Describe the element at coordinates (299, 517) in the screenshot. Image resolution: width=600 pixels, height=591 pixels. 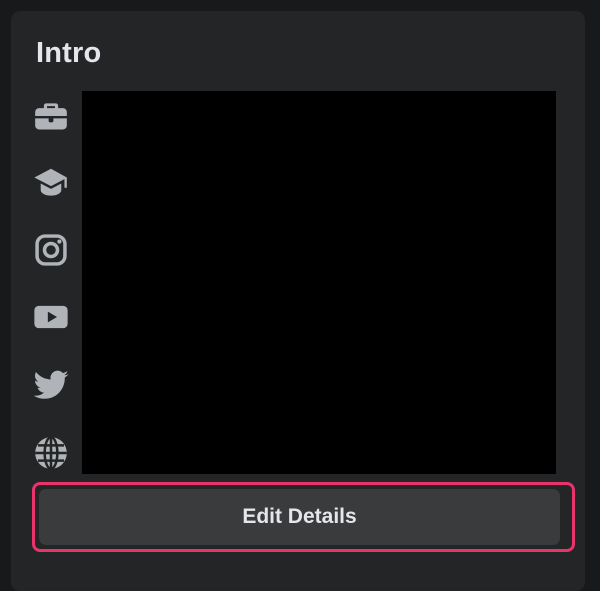
I see `edit-details-button: Edit Details` at that location.